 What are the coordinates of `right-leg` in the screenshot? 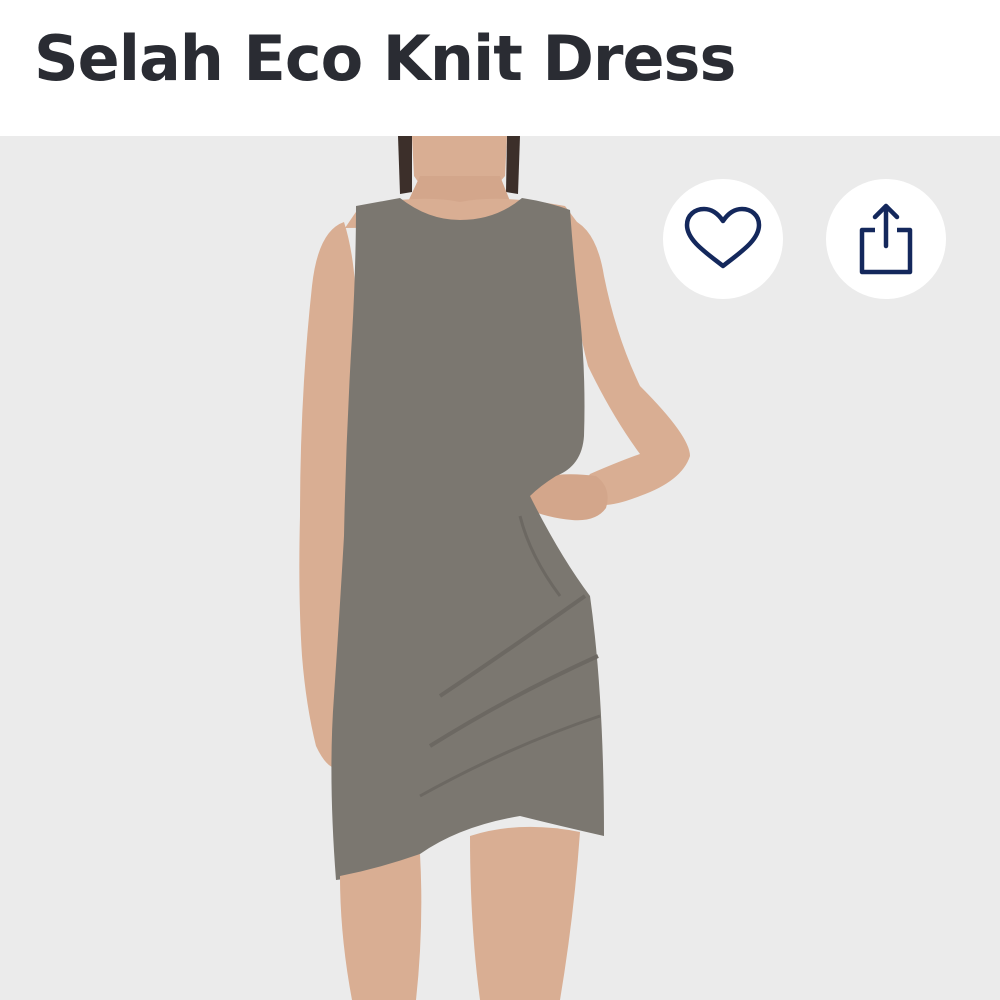 It's located at (525, 913).